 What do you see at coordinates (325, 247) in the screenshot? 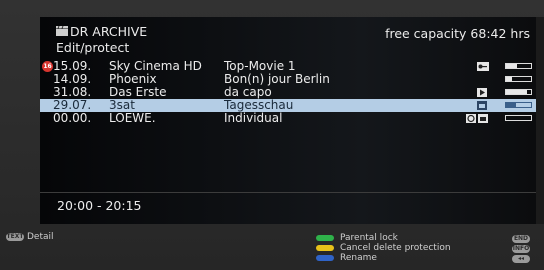
I see `yellow-key-icon` at bounding box center [325, 247].